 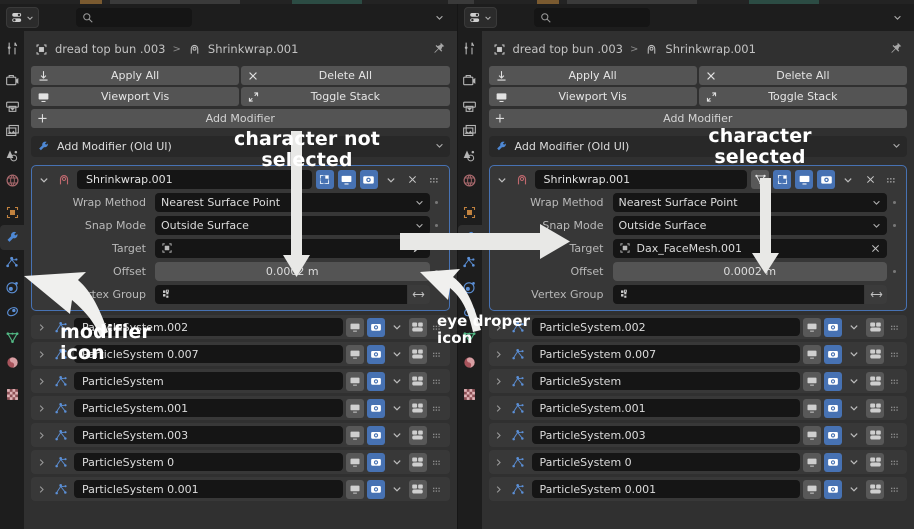 I want to click on list-item: ParticleSystem 0, so click(x=240, y=462).